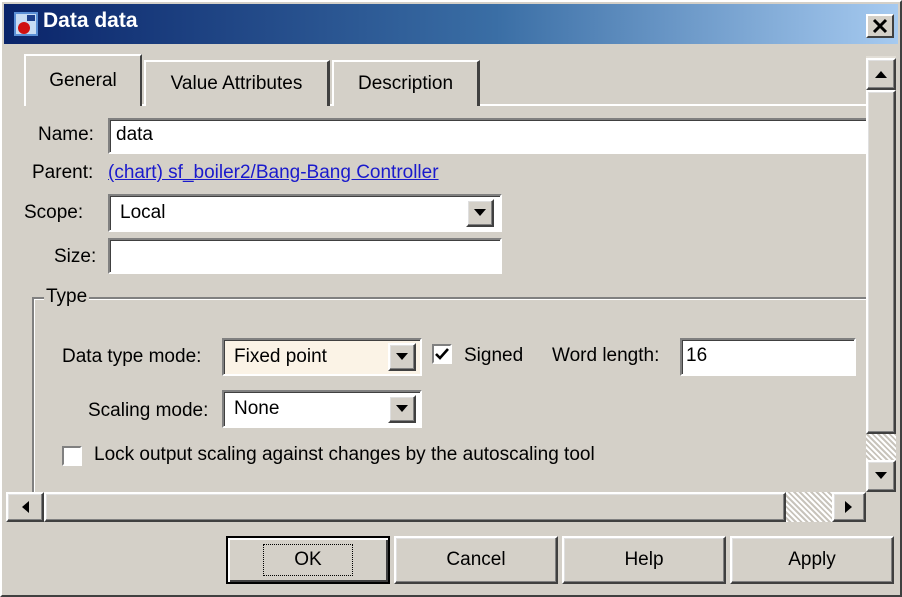 The image size is (902, 597). Describe the element at coordinates (415, 507) in the screenshot. I see `horizontal-scroll-thumb` at that location.